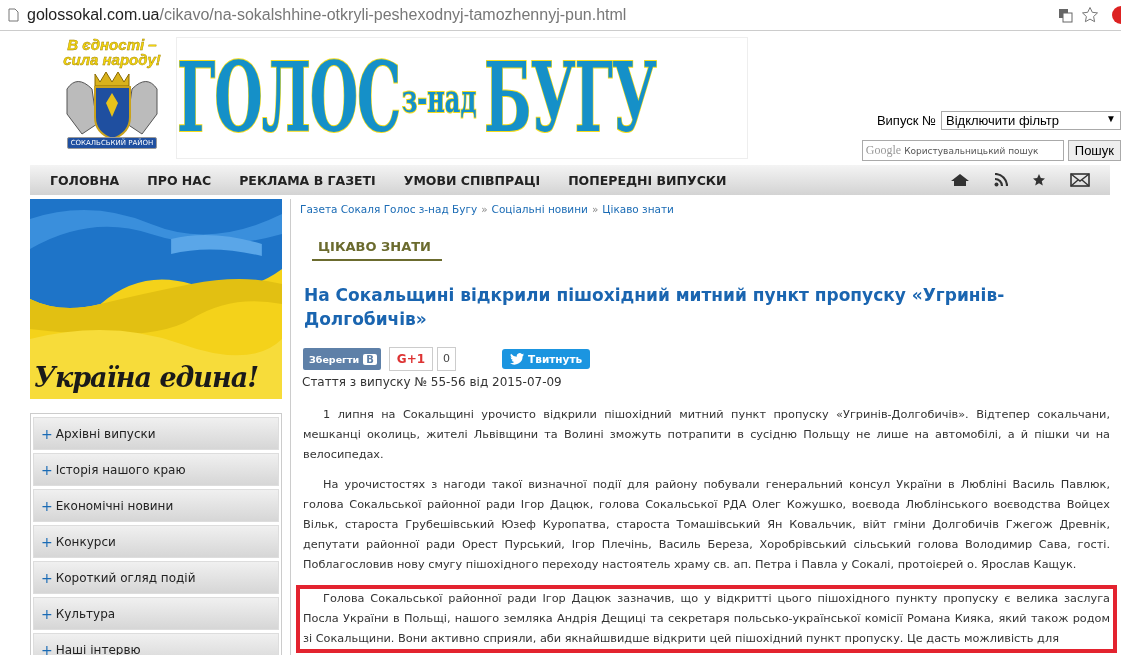 The image size is (1121, 655). What do you see at coordinates (517, 359) in the screenshot?
I see `bird-icon` at bounding box center [517, 359].